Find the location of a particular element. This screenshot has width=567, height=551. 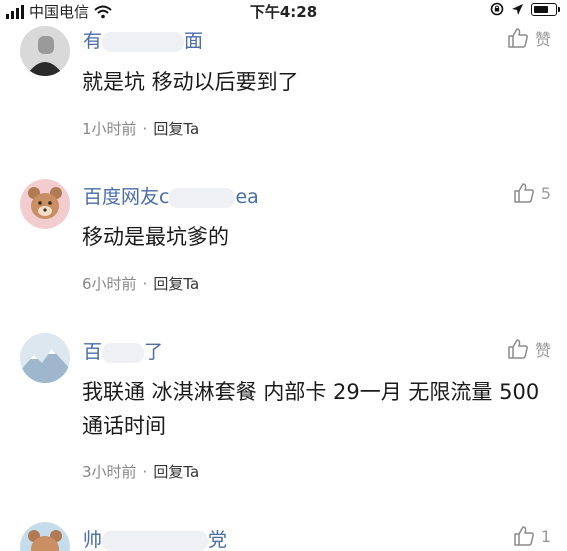

like-button: 1 is located at coordinates (532, 536).